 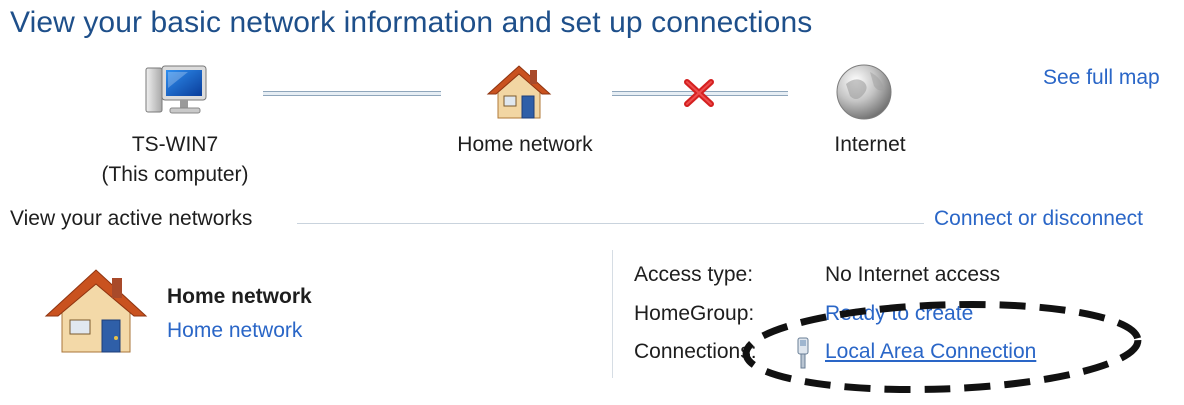 What do you see at coordinates (175, 174) in the screenshot?
I see `computer-subtitle-label: (This computer)` at bounding box center [175, 174].